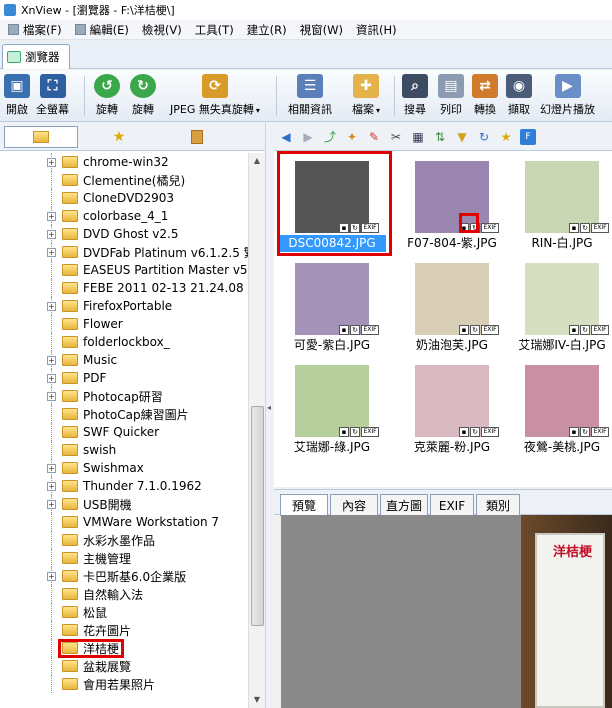 The width and height of the screenshot is (612, 708). Describe the element at coordinates (352, 137) in the screenshot. I see `new-folder-icon: ✦` at that location.